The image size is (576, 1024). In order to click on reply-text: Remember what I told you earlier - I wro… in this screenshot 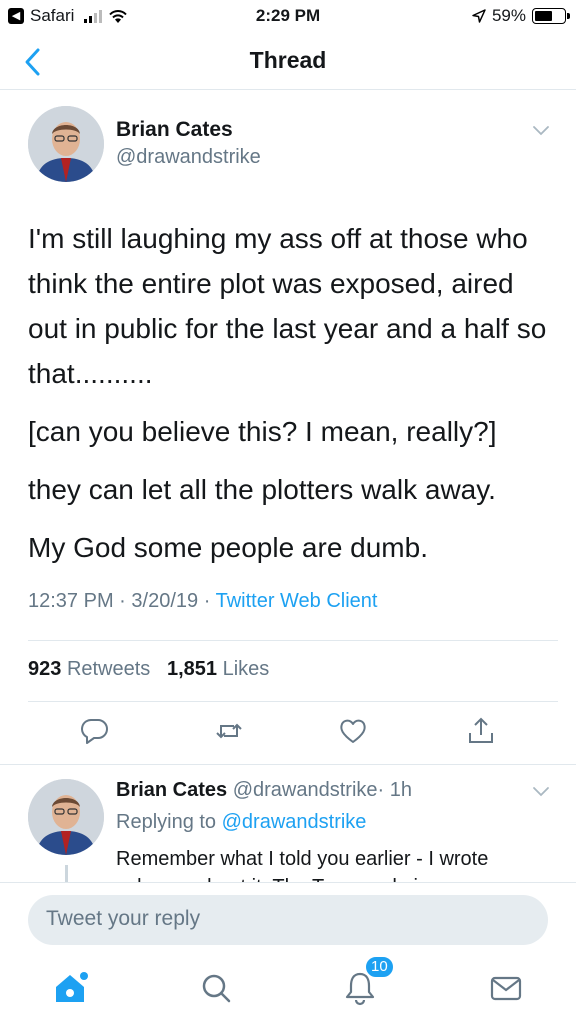, I will do `click(302, 865)`.